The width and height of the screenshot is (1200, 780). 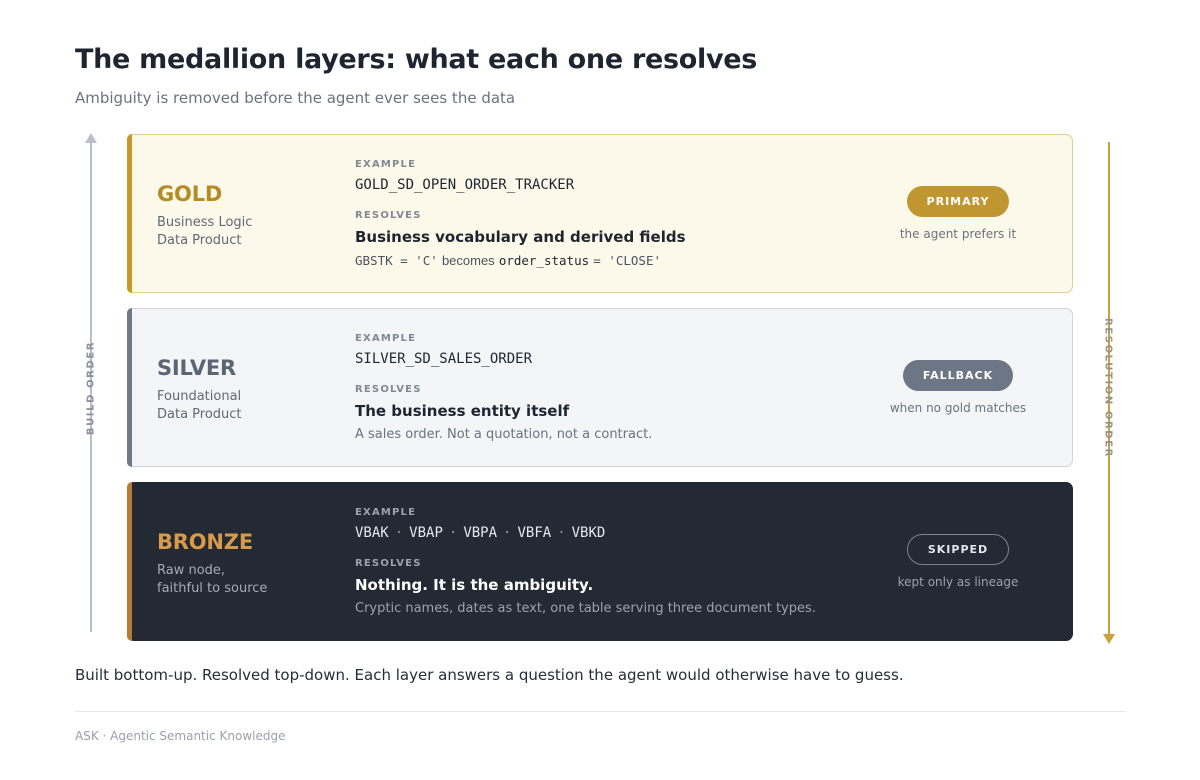 What do you see at coordinates (199, 414) in the screenshot?
I see `silver-desc-line-2: Data Product` at bounding box center [199, 414].